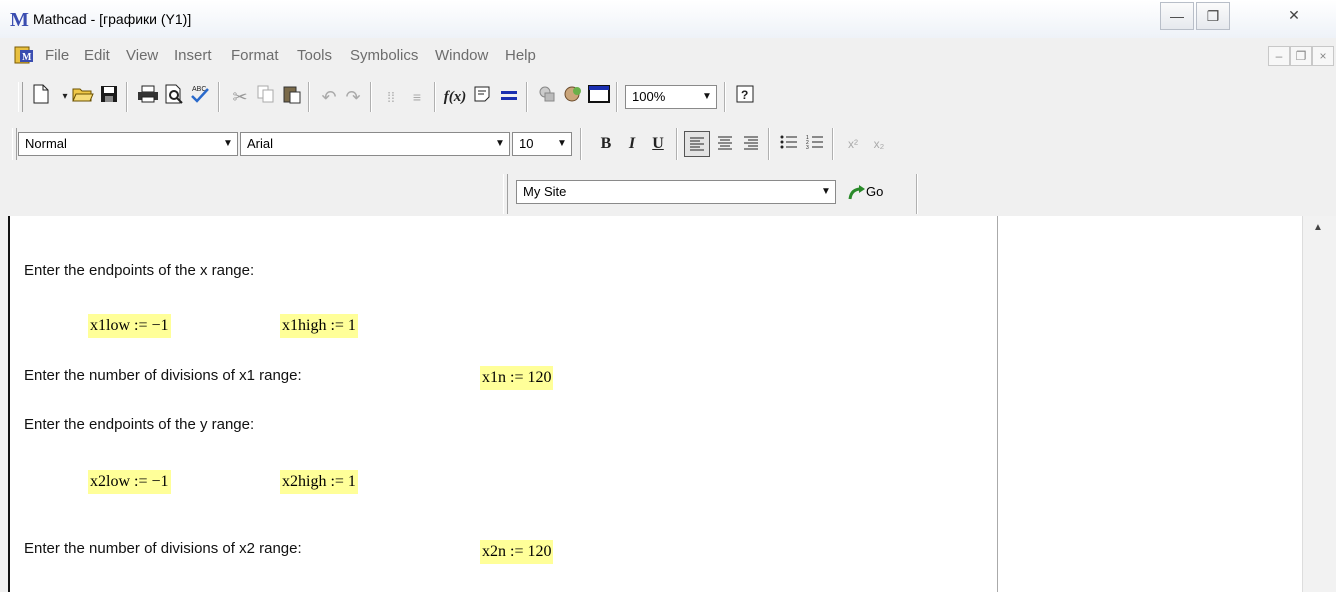 The image size is (1336, 592). Describe the element at coordinates (391, 97) in the screenshot. I see `align-horizontal-icon: ⁞⁞` at that location.